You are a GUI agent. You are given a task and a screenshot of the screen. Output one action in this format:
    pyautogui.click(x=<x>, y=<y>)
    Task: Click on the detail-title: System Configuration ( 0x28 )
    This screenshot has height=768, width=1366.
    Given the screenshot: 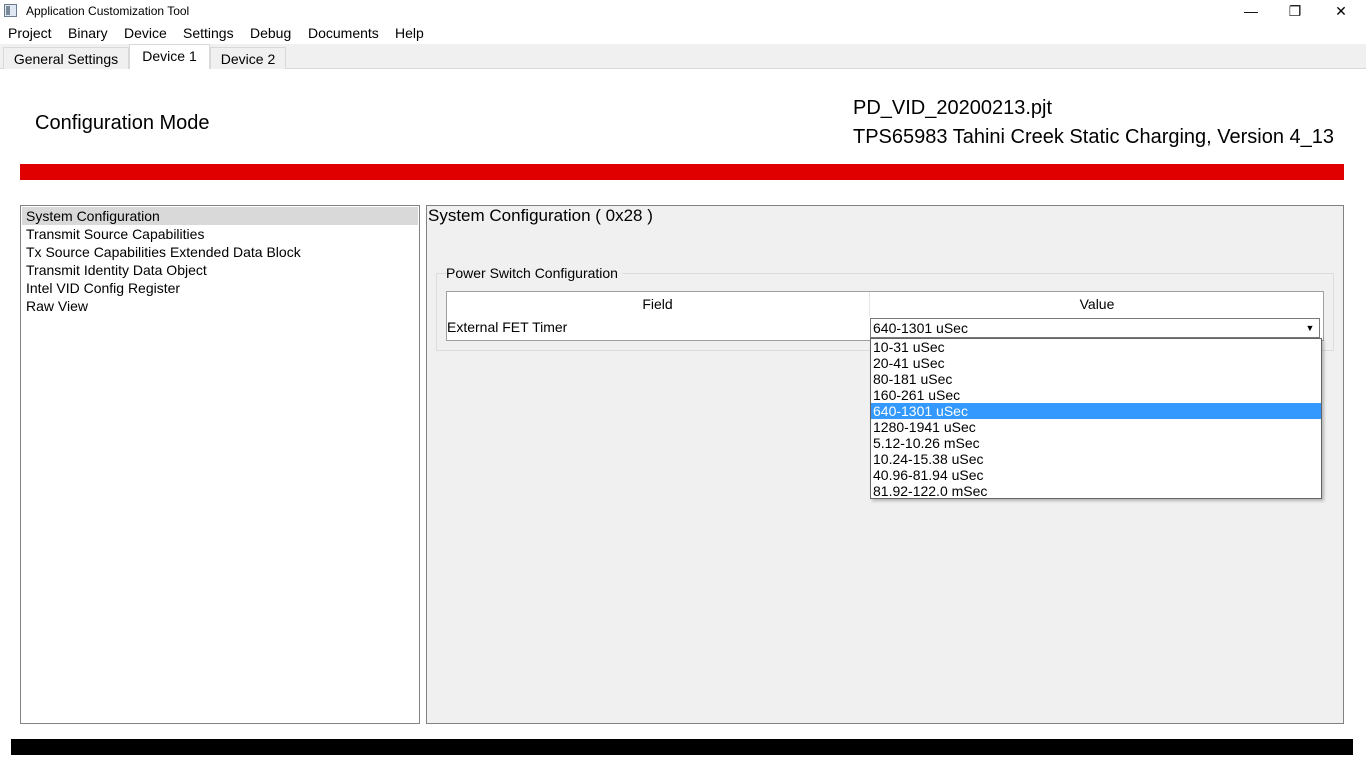 What is the action you would take?
    pyautogui.click(x=540, y=215)
    